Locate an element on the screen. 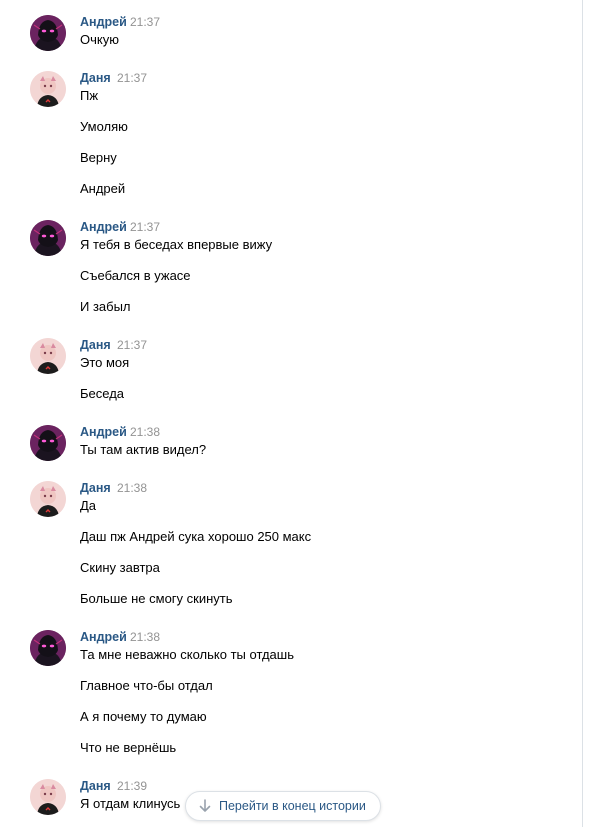 This screenshot has width=590, height=827. message-text: Я отдам клинусь is located at coordinates (130, 803).